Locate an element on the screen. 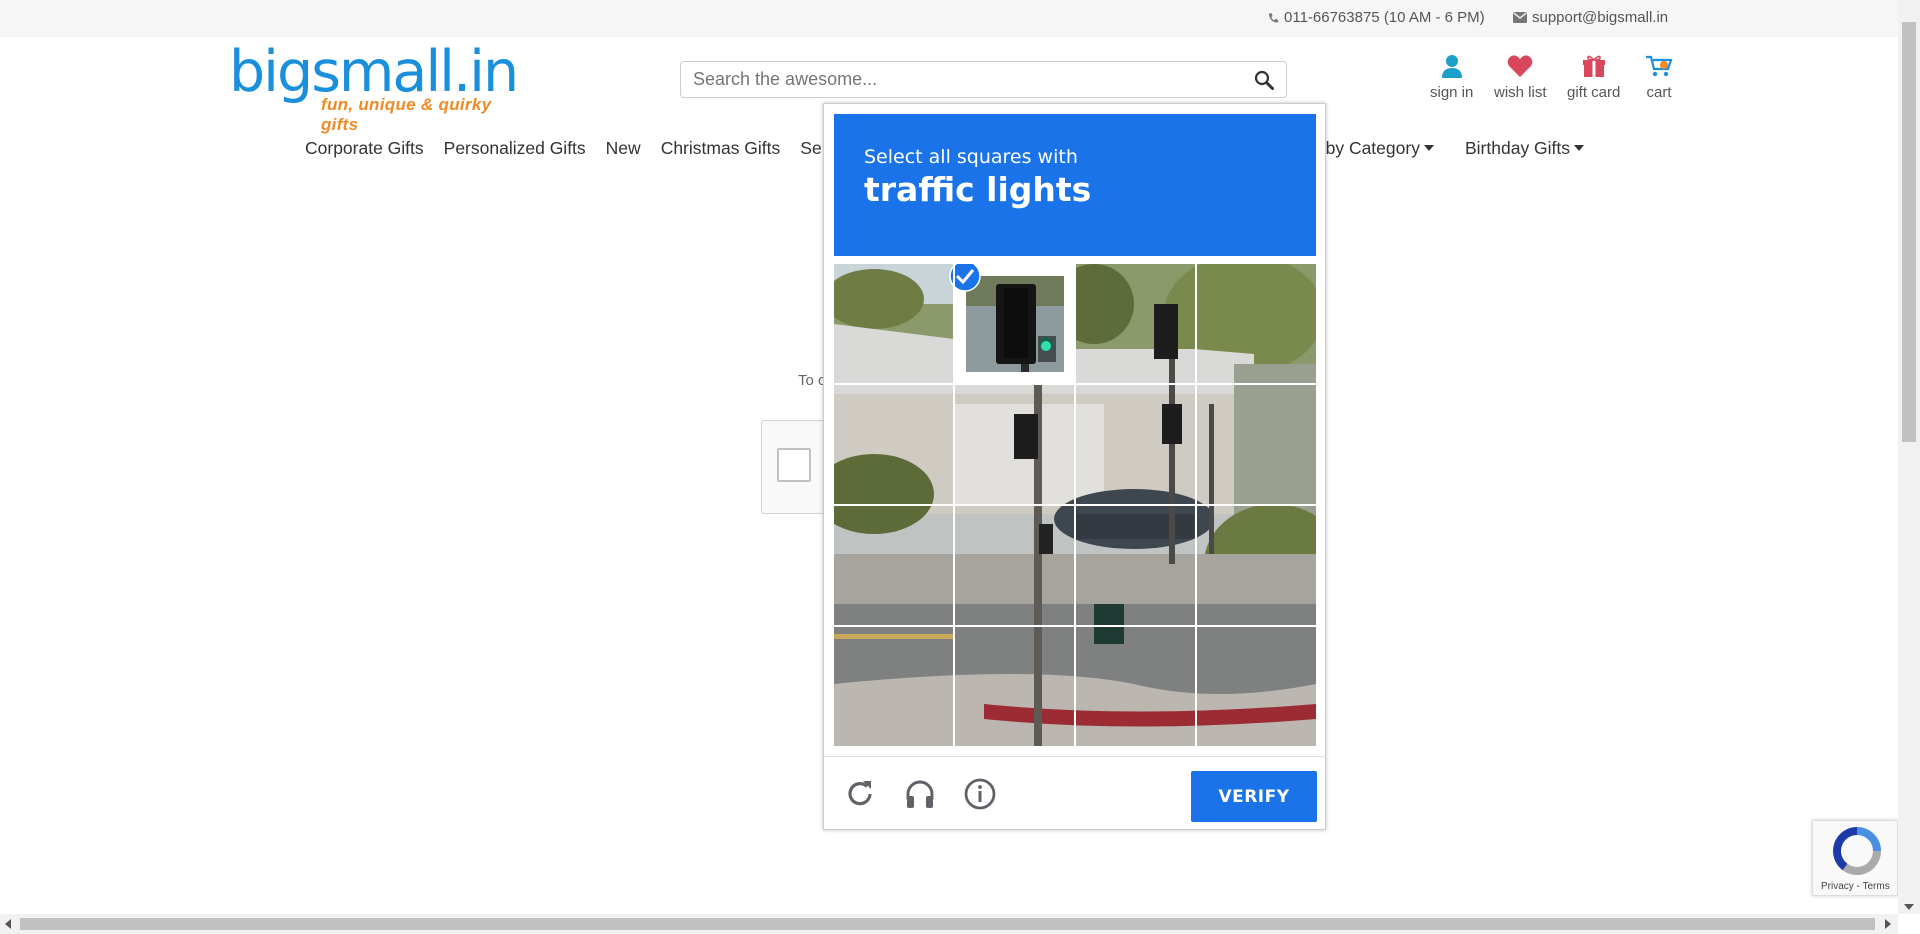  gift-card-label: gift card is located at coordinates (1594, 92).